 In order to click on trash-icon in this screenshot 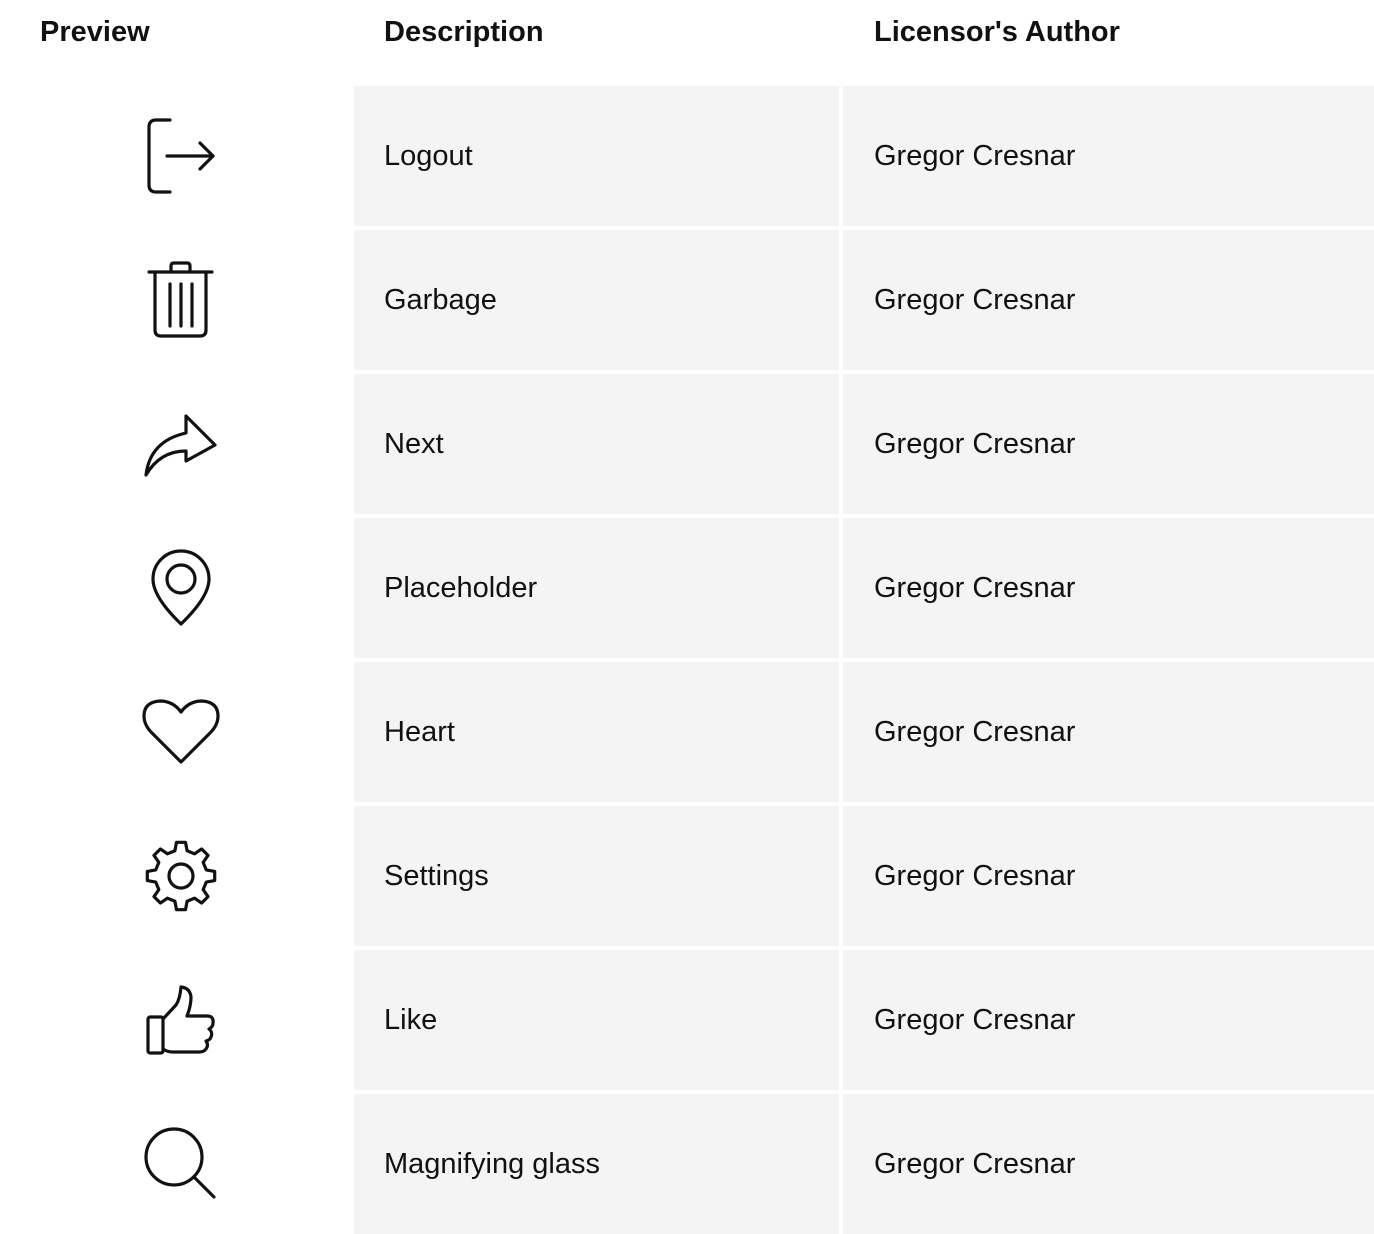, I will do `click(180, 299)`.